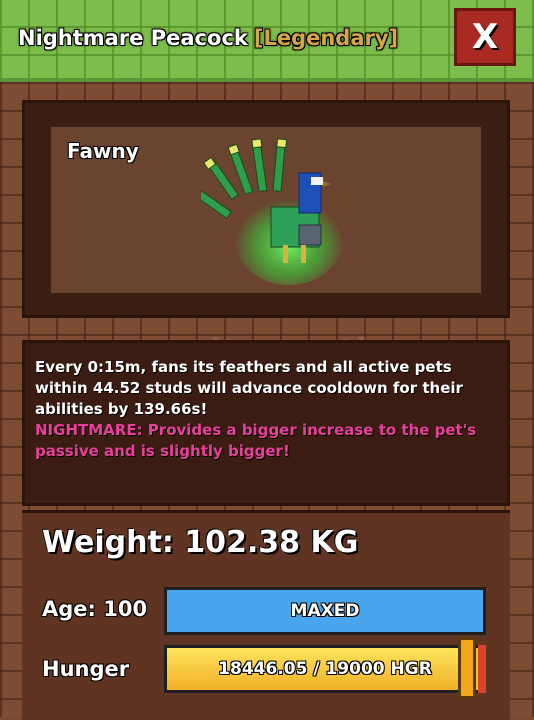 The width and height of the screenshot is (534, 720). Describe the element at coordinates (103, 151) in the screenshot. I see `pet-name: Fawny` at that location.